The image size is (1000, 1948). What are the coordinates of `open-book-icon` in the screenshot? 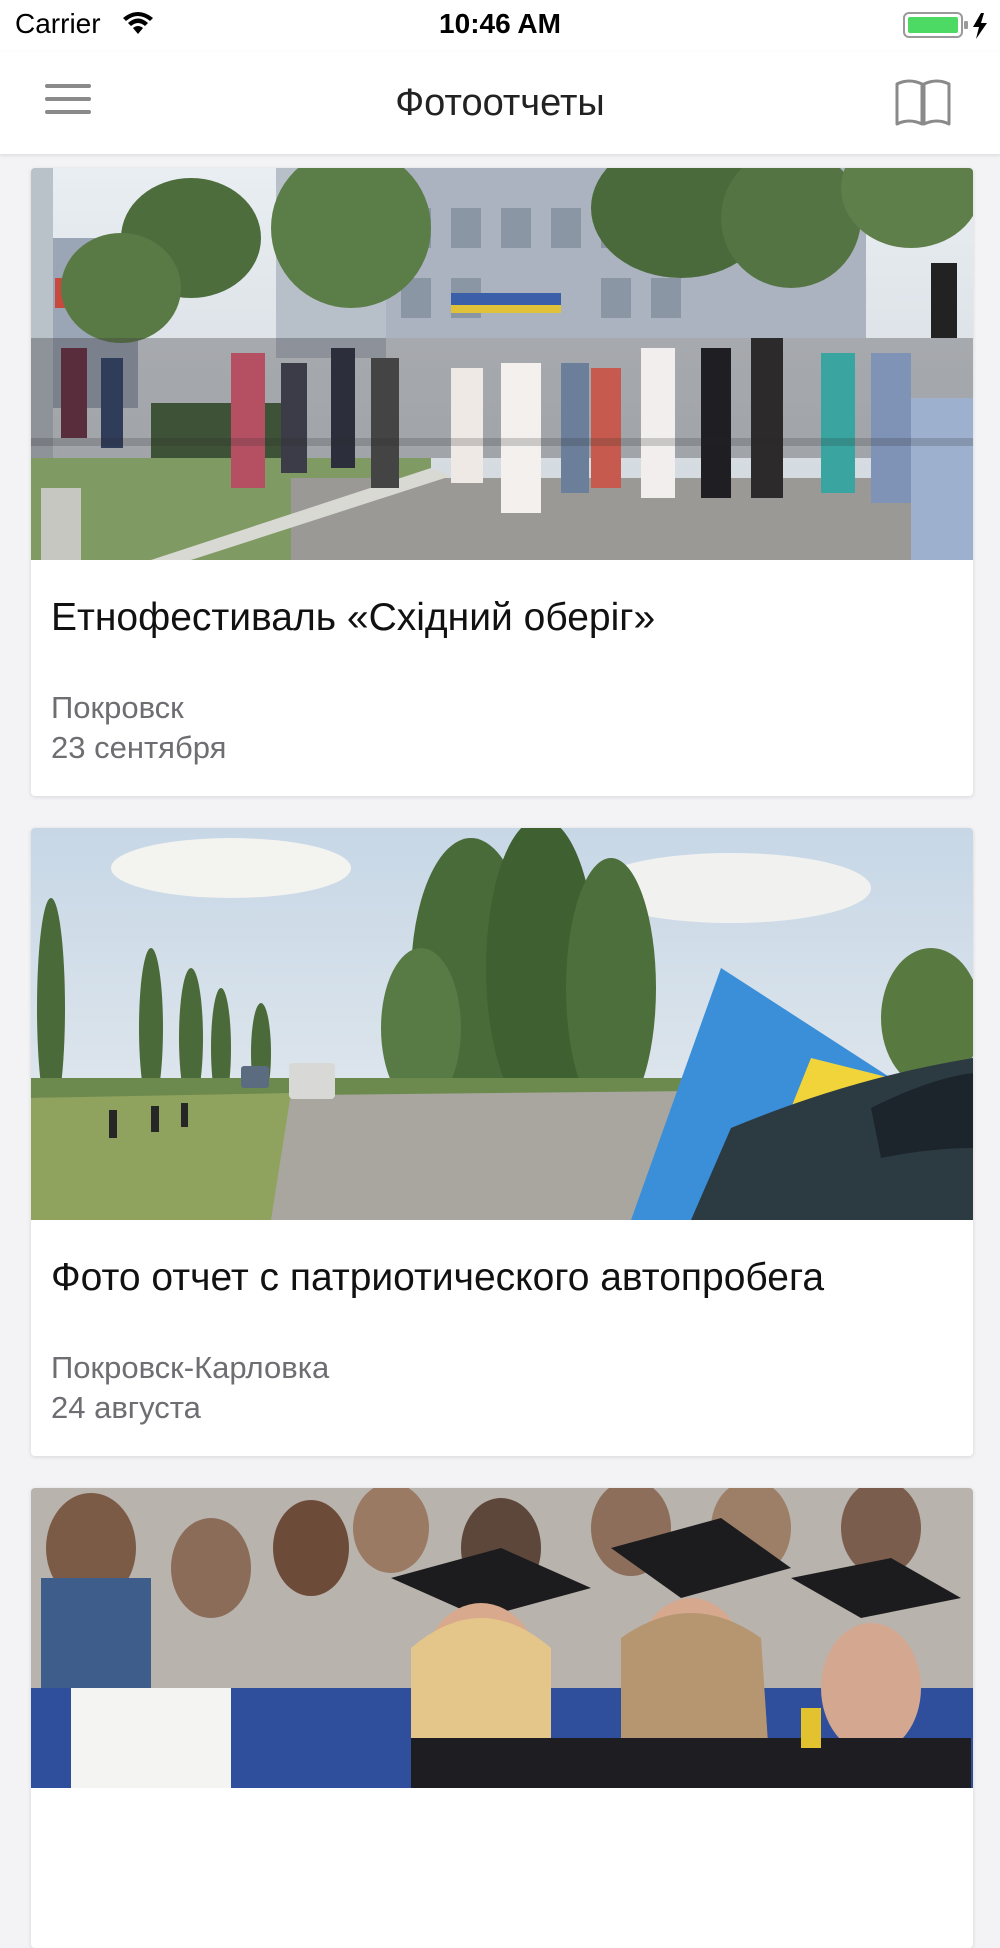 It's located at (923, 102).